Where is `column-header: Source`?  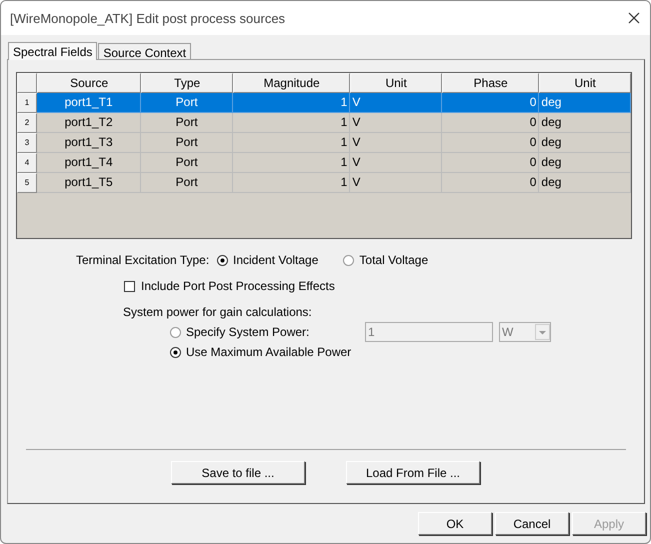
column-header: Source is located at coordinates (89, 83).